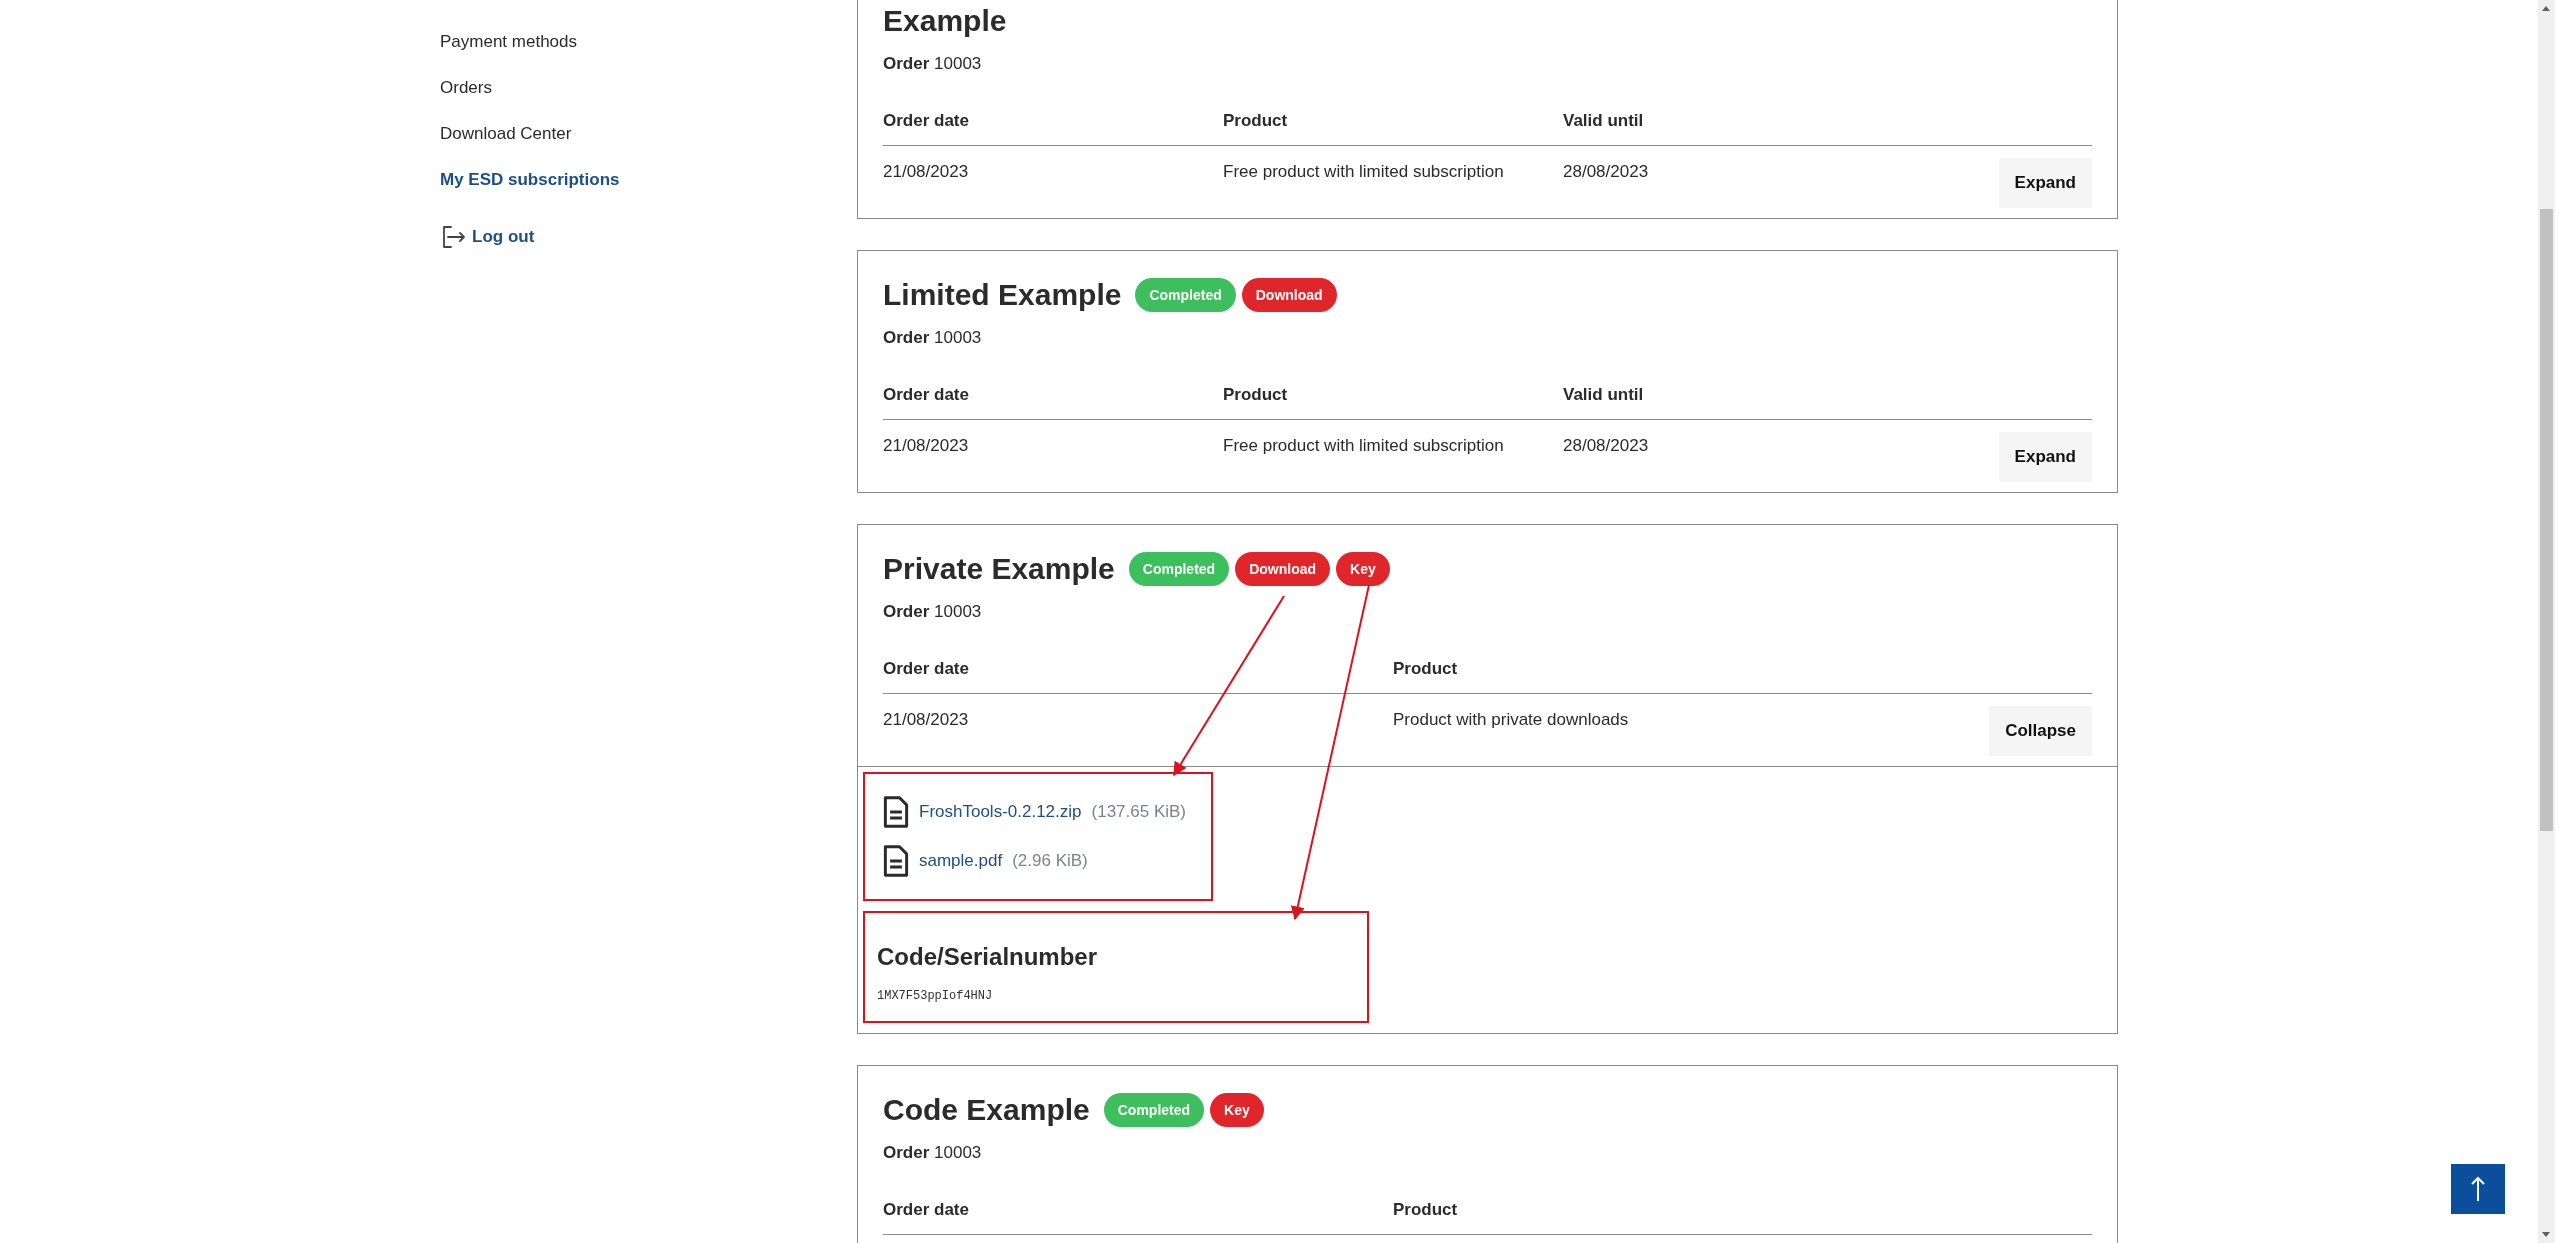  Describe the element at coordinates (1050, 861) in the screenshot. I see `file-size: (2.96 KiB)` at that location.